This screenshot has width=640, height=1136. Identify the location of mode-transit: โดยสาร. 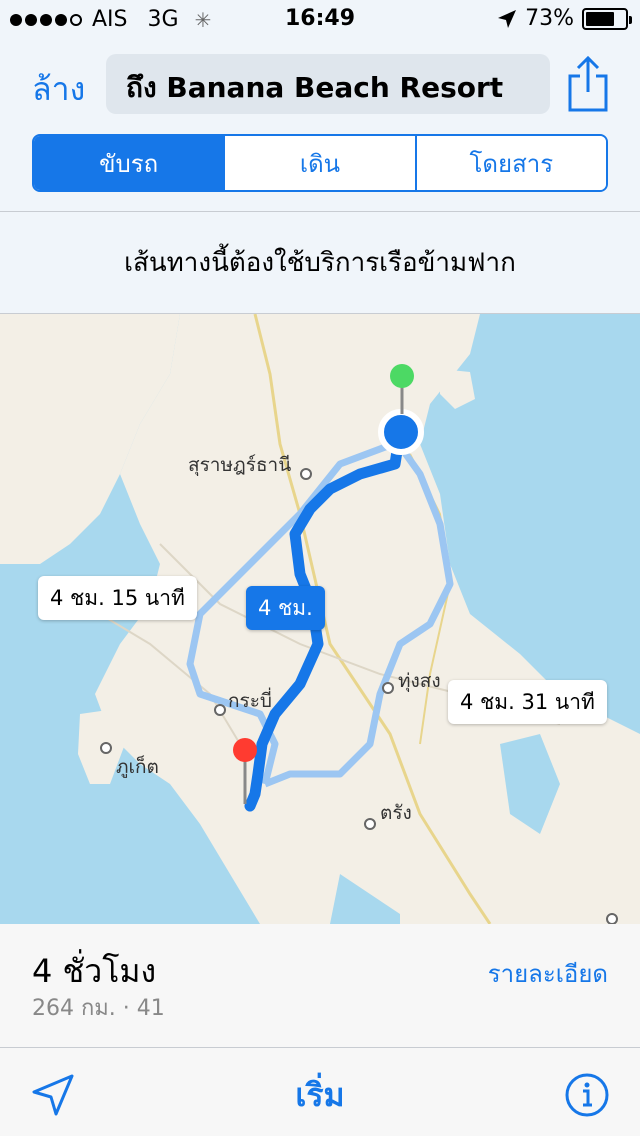
(510, 163).